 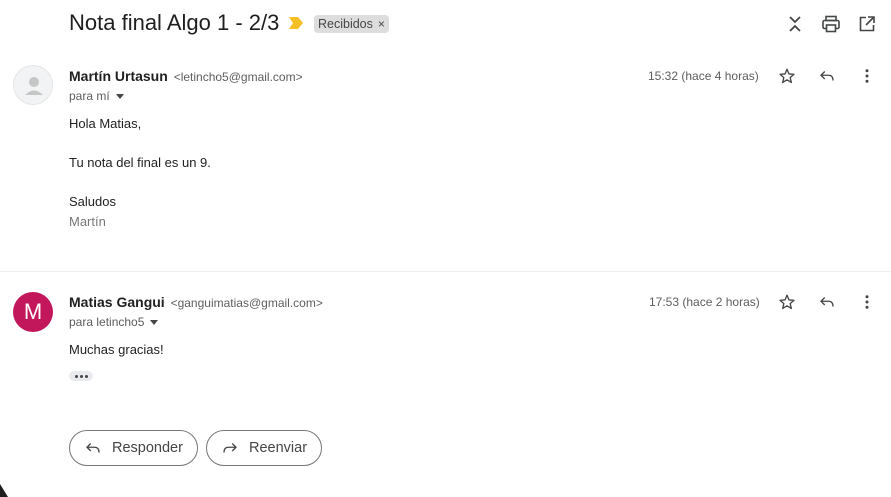 I want to click on sender-line: Matias Gangui <ganguimatias@gmail.com>, so click(x=196, y=302).